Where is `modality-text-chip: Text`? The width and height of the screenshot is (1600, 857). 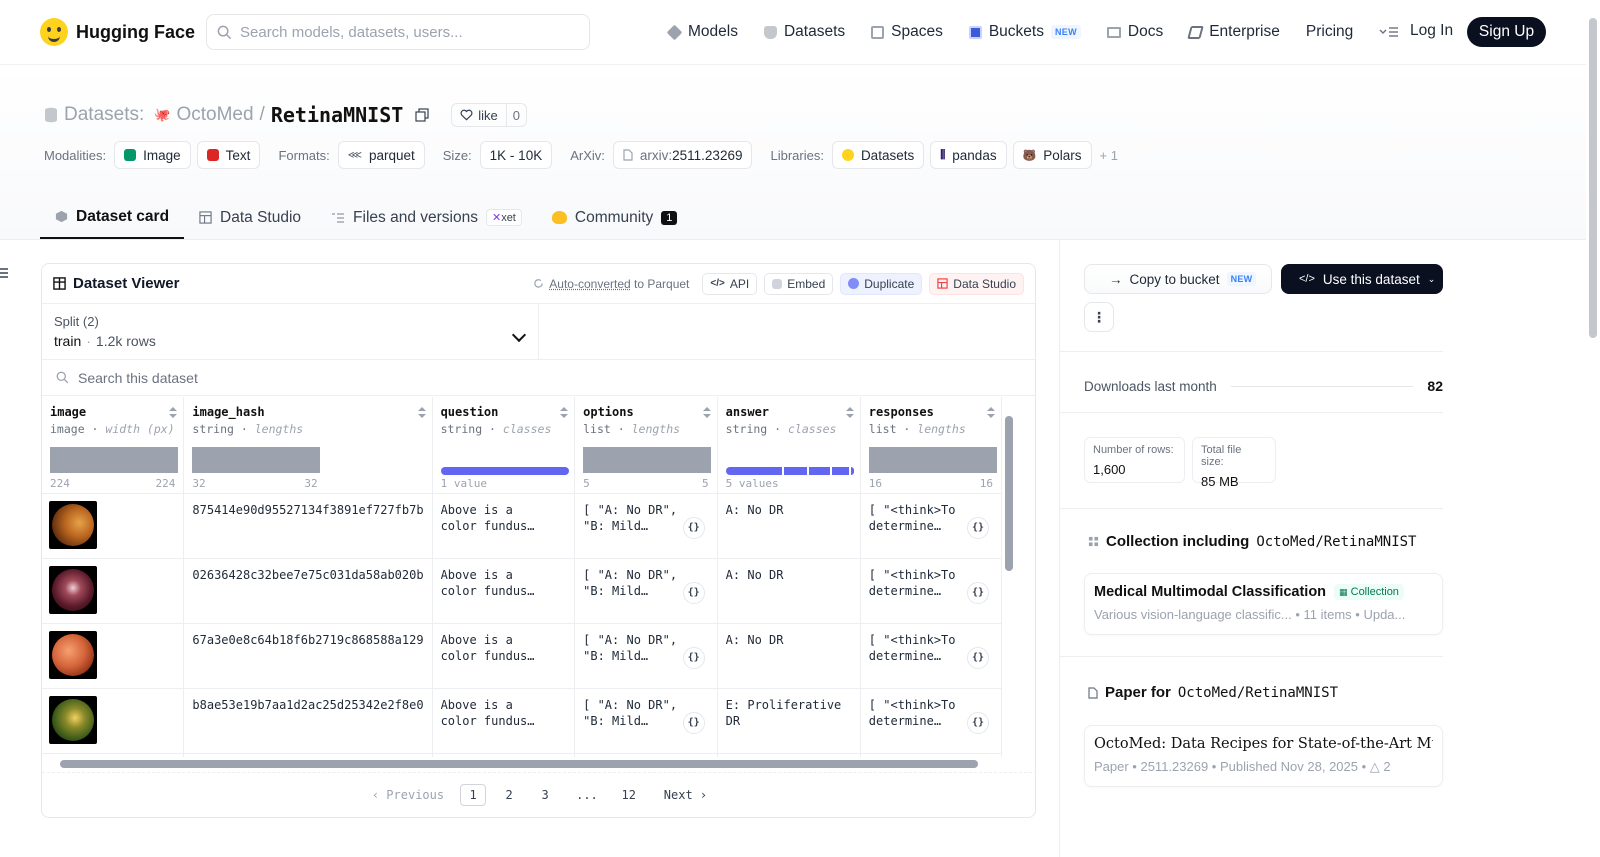 modality-text-chip: Text is located at coordinates (228, 155).